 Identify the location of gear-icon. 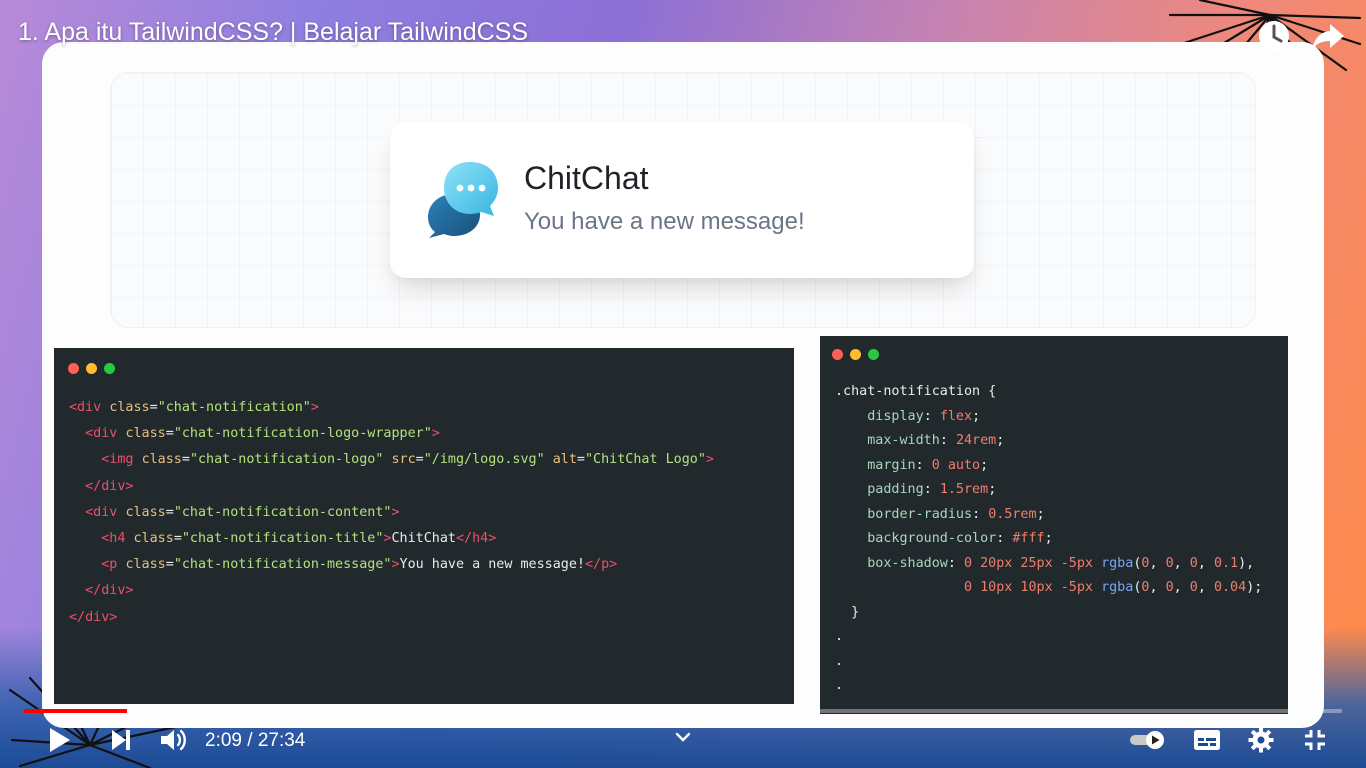
(1261, 740).